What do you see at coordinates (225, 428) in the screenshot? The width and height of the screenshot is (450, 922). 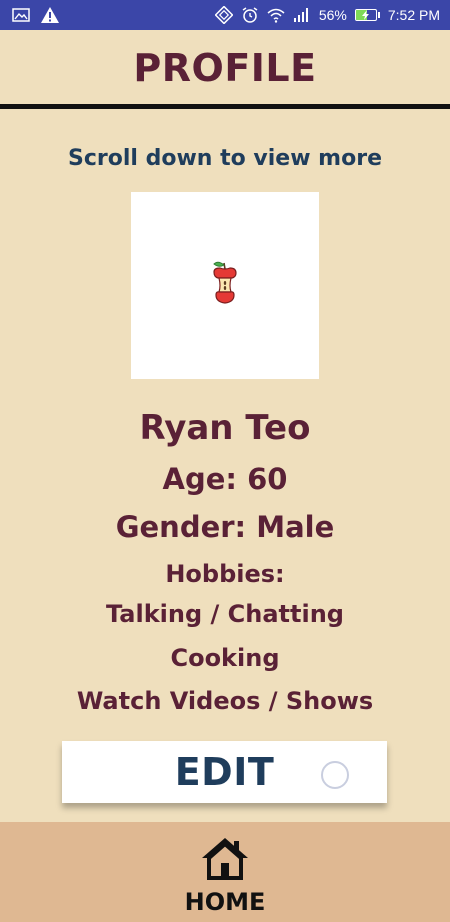 I see `profile-name: Ryan Teo` at bounding box center [225, 428].